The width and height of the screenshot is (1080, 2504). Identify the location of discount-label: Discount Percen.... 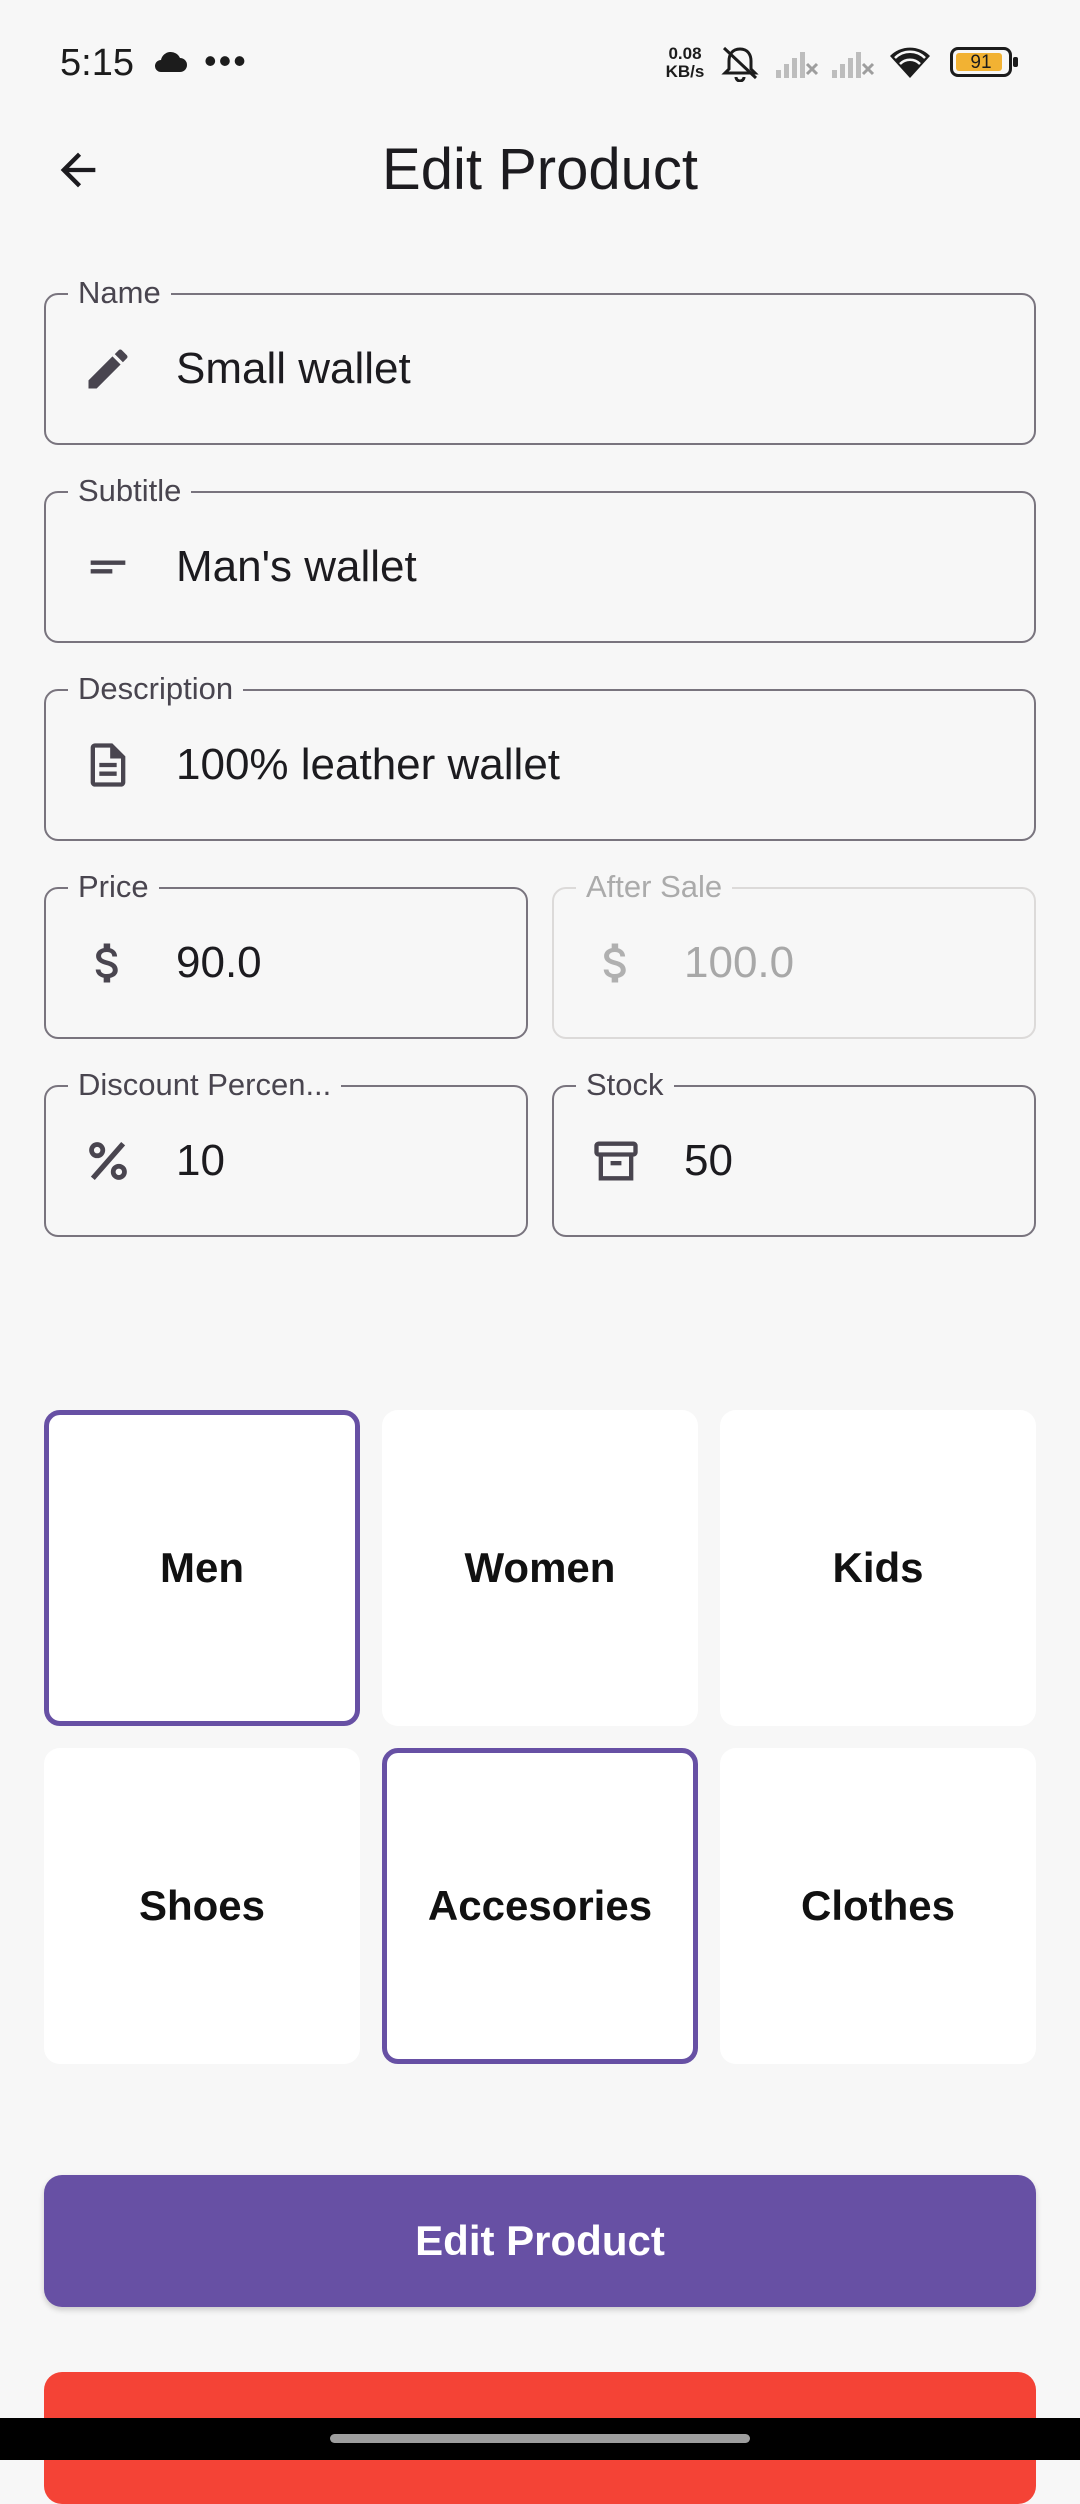
(205, 1085).